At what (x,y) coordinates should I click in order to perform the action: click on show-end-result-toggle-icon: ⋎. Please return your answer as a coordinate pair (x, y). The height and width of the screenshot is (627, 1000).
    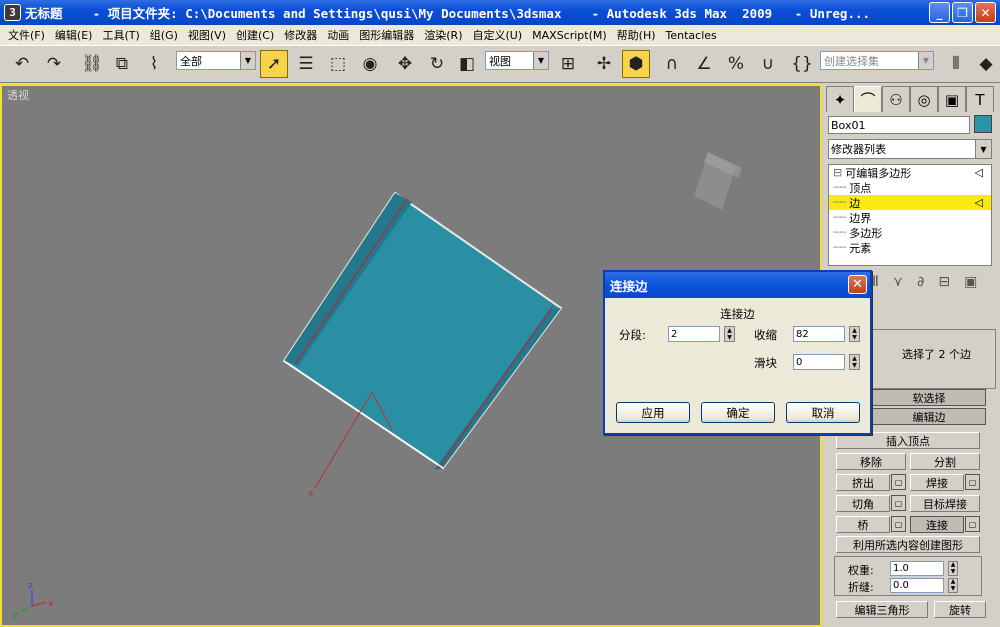
    Looking at the image, I should click on (898, 282).